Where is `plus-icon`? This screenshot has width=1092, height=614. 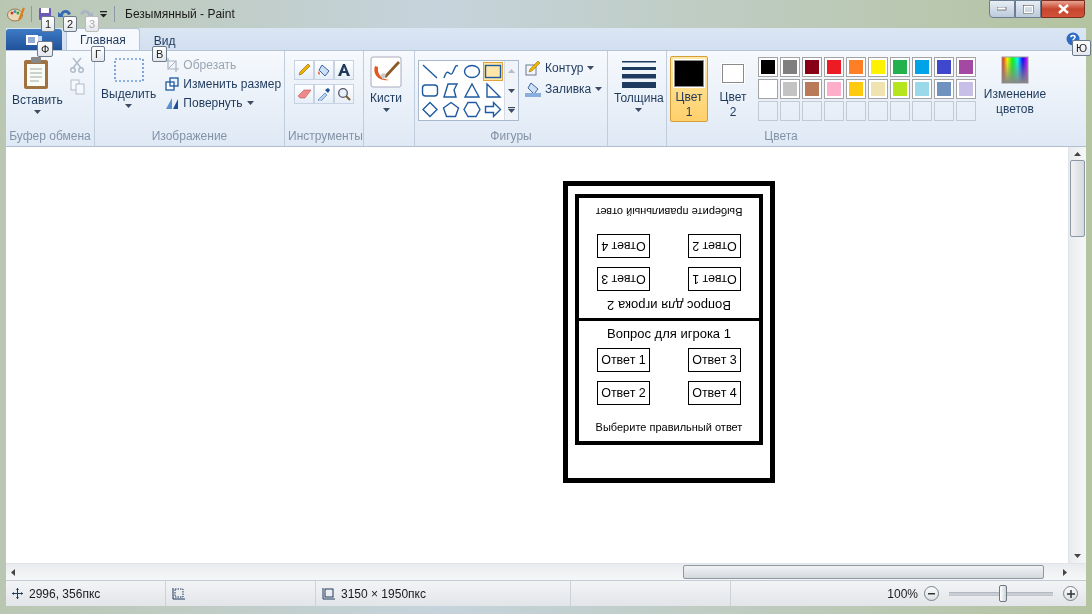 plus-icon is located at coordinates (1070, 593).